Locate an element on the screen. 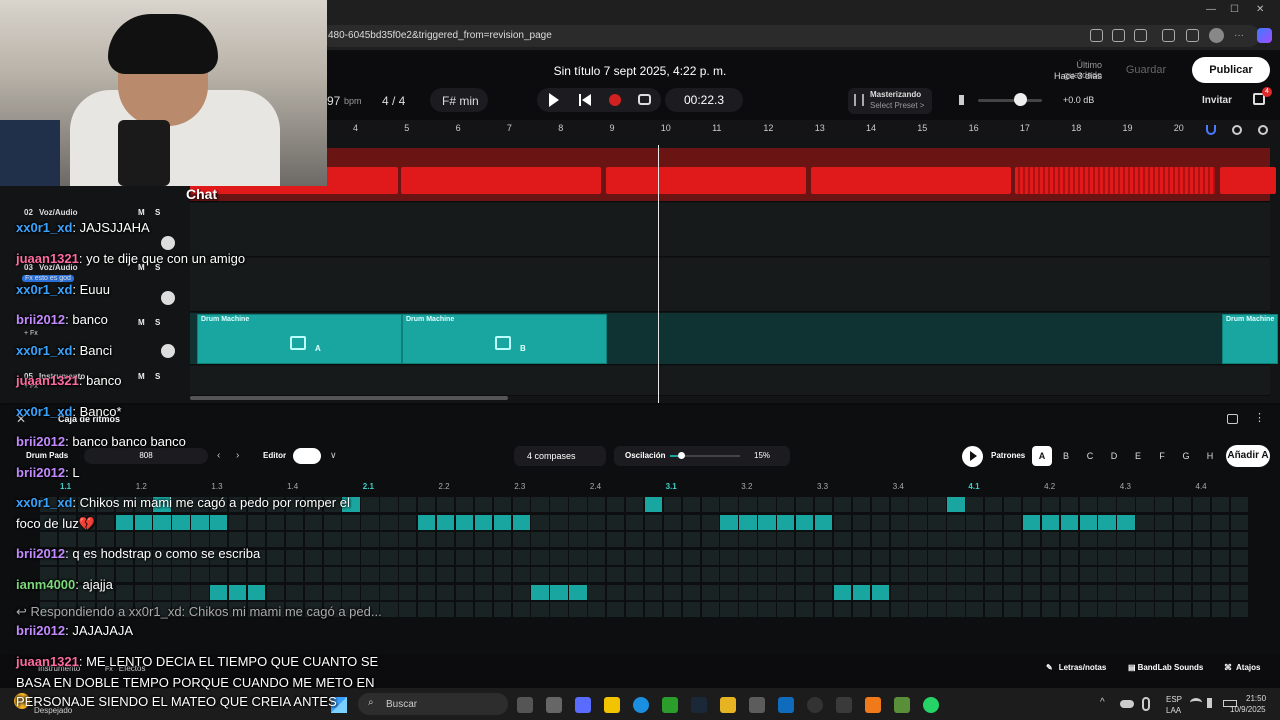 The width and height of the screenshot is (1280, 720). language-line-2: LAA is located at coordinates (1173, 710).